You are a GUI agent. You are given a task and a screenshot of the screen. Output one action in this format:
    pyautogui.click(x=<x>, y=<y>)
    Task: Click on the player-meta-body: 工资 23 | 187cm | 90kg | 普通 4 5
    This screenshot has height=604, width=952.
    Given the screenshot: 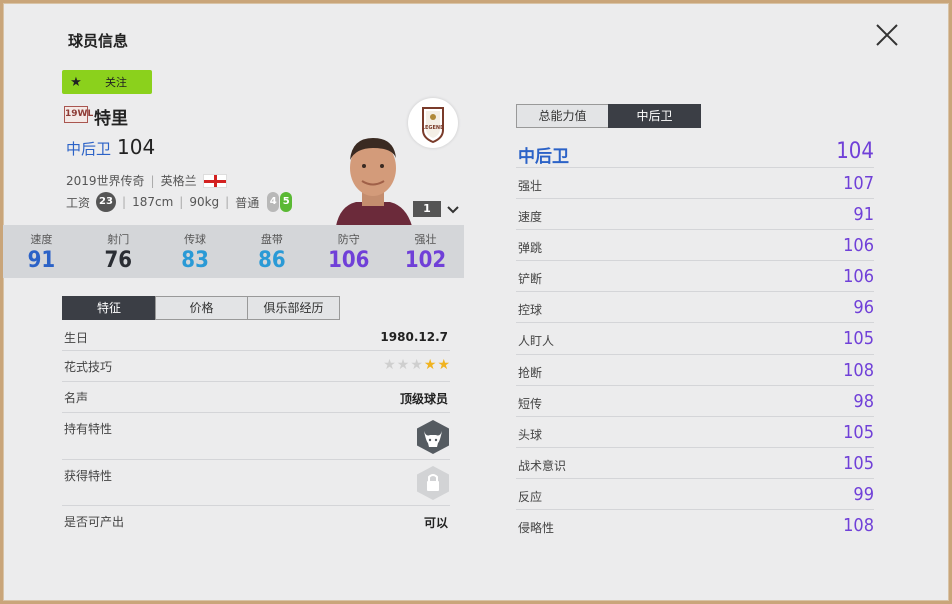 What is the action you would take?
    pyautogui.click(x=179, y=202)
    